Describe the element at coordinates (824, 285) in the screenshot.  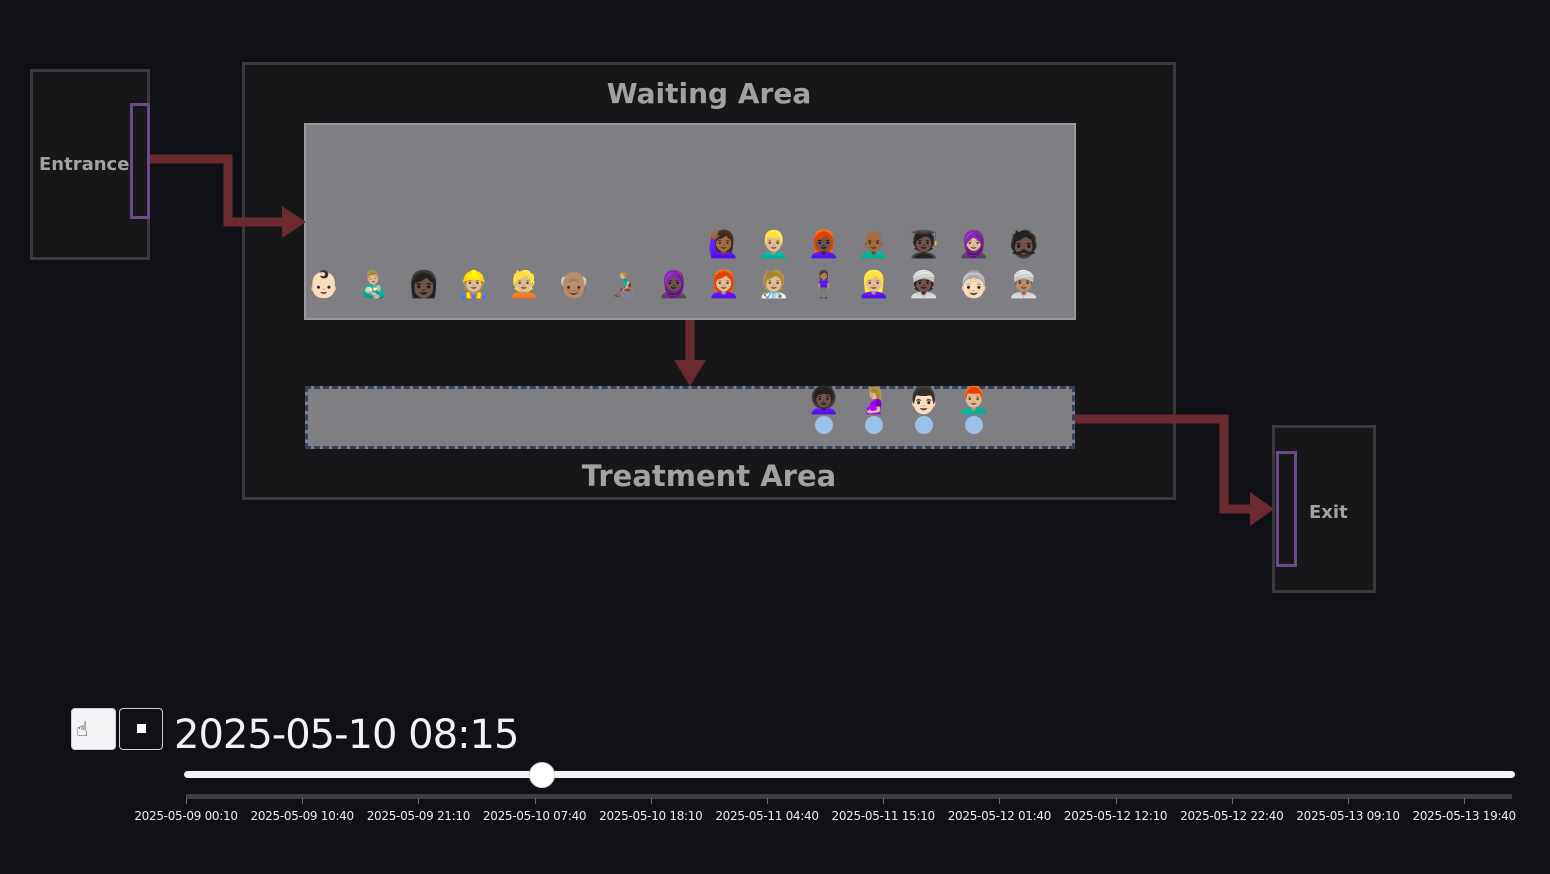
I see `waiting-patient: 🧍🏽‍♀️` at that location.